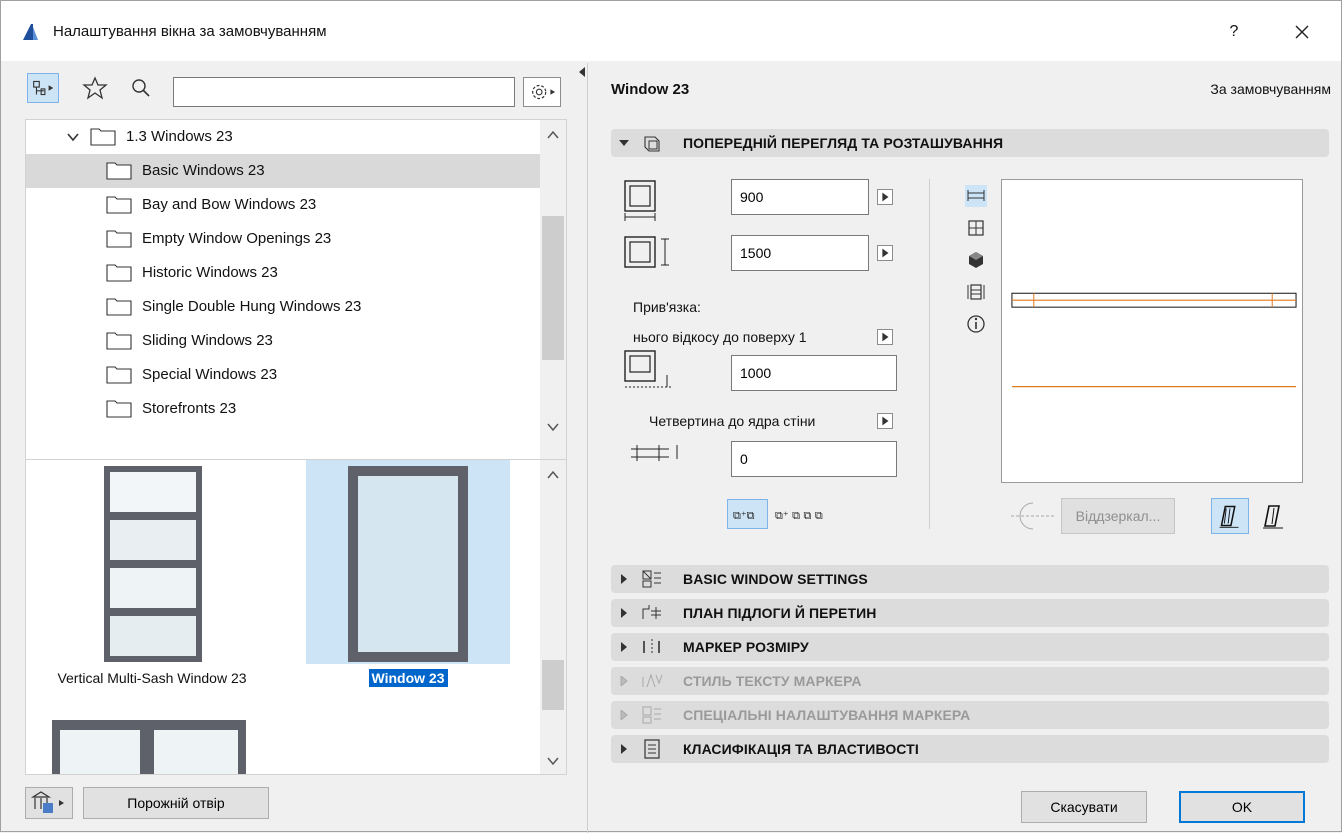 The height and width of the screenshot is (833, 1342). Describe the element at coordinates (970, 647) in the screenshot. I see `section-dimension-marker: МАРКЕР РОЗМІРУ` at that location.